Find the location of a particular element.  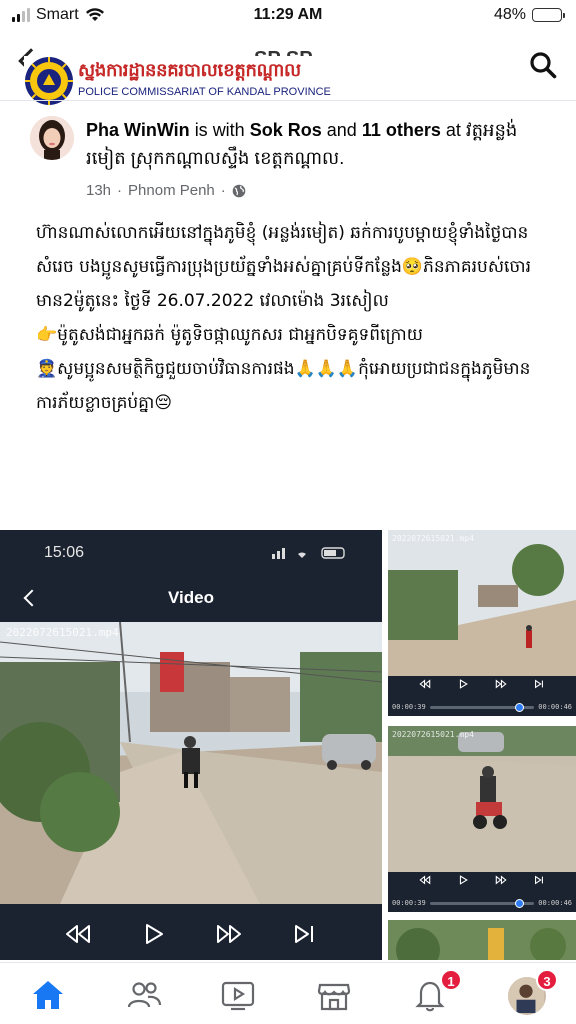

tagged-others-link: 11 others is located at coordinates (401, 130).